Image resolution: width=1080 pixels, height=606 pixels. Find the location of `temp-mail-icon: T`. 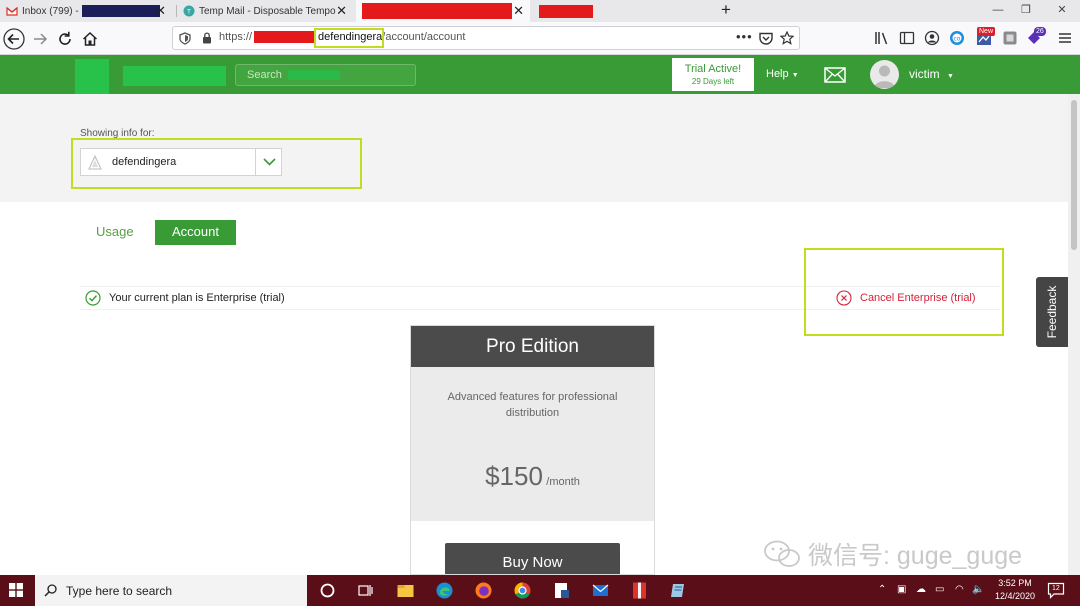

temp-mail-icon: T is located at coordinates (189, 11).